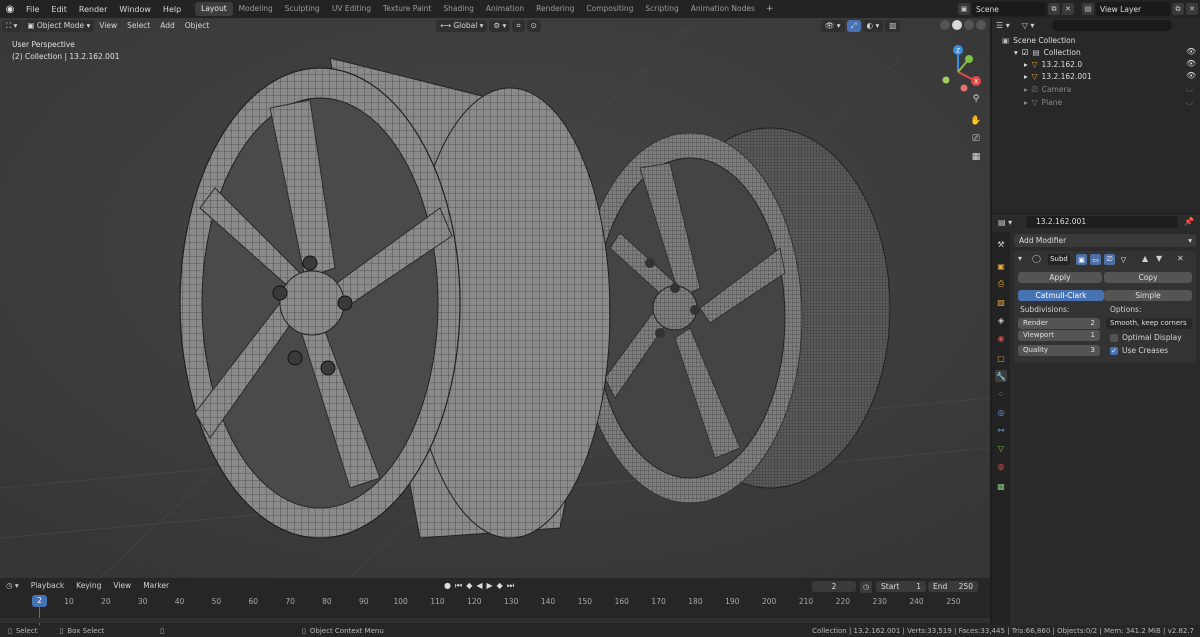  What do you see at coordinates (964, 88) in the screenshot?
I see `neg-x-axis-icon` at bounding box center [964, 88].